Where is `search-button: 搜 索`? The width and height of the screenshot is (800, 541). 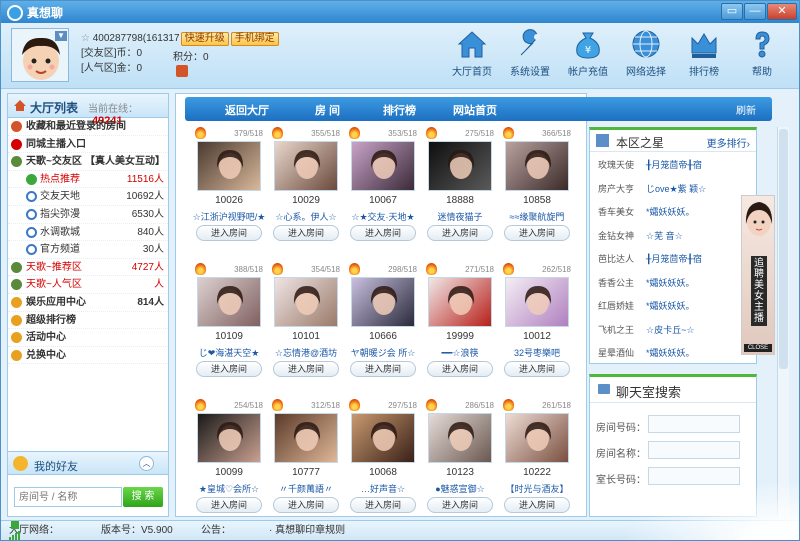
search-button: 搜 索 is located at coordinates (143, 497).